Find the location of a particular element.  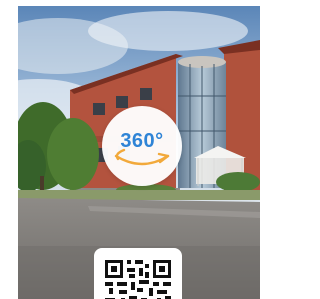

qr-code-panel is located at coordinates (138, 273).